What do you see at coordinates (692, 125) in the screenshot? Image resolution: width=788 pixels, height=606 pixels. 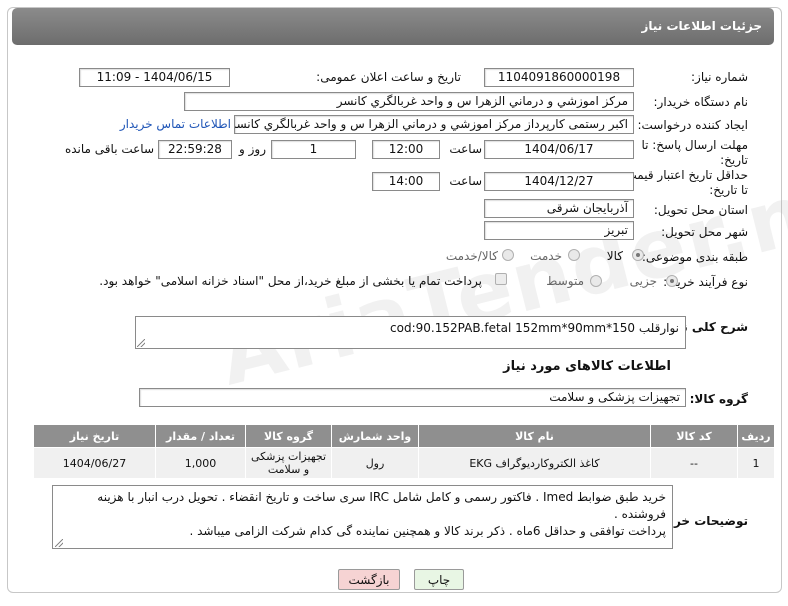 I see `requester-label: ایجاد کننده درخواست:` at bounding box center [692, 125].